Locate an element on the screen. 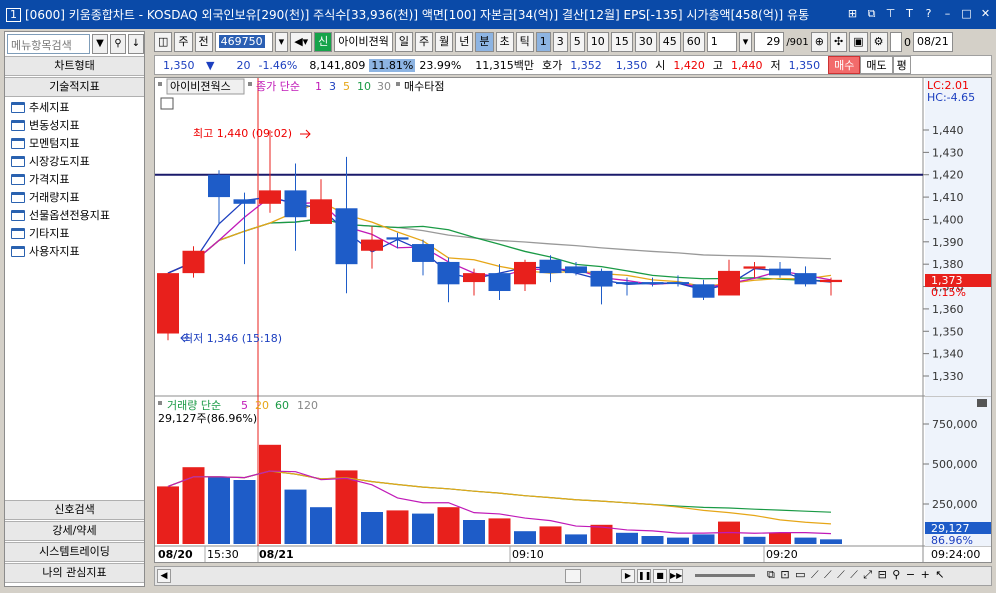  help-icon: ? is located at coordinates (928, 13).